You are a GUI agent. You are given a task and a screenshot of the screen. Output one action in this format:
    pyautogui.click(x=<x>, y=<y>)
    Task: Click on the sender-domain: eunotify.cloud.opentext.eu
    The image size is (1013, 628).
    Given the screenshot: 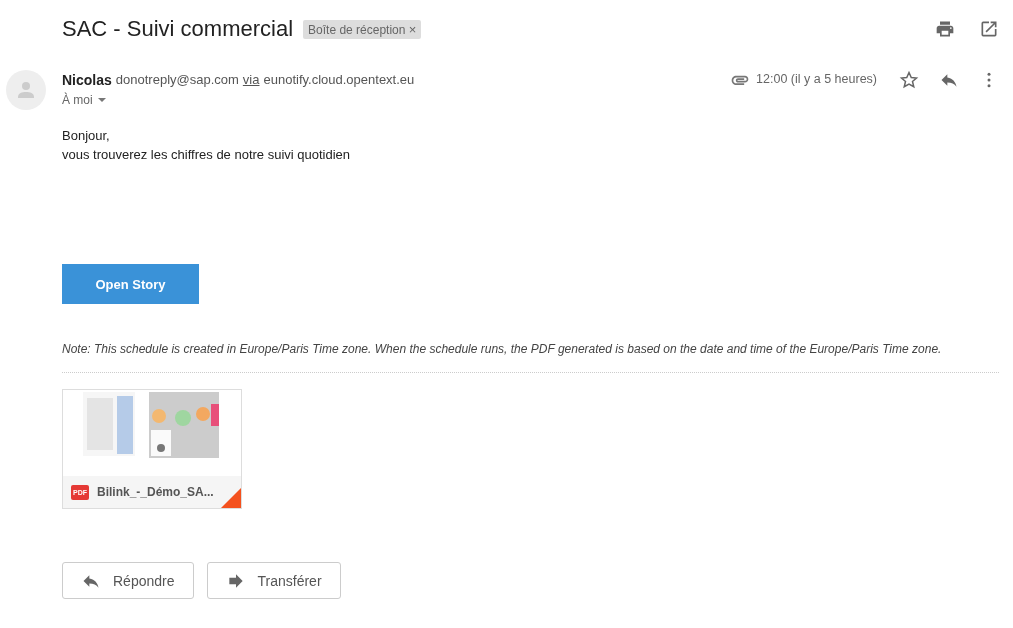 What is the action you would take?
    pyautogui.click(x=339, y=80)
    